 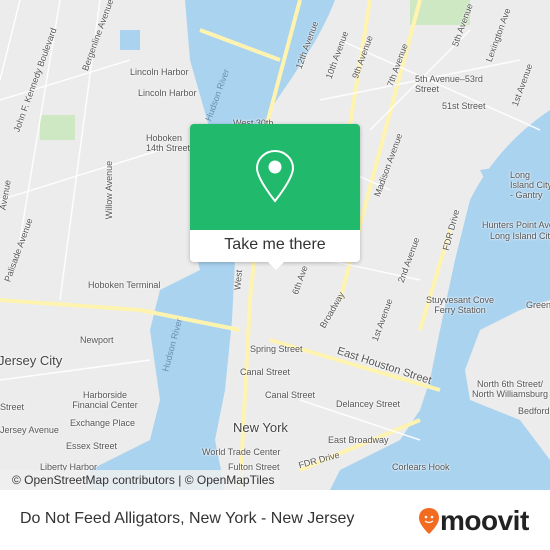 What do you see at coordinates (484, 520) in the screenshot?
I see `moovit-wordmark: moovit` at bounding box center [484, 520].